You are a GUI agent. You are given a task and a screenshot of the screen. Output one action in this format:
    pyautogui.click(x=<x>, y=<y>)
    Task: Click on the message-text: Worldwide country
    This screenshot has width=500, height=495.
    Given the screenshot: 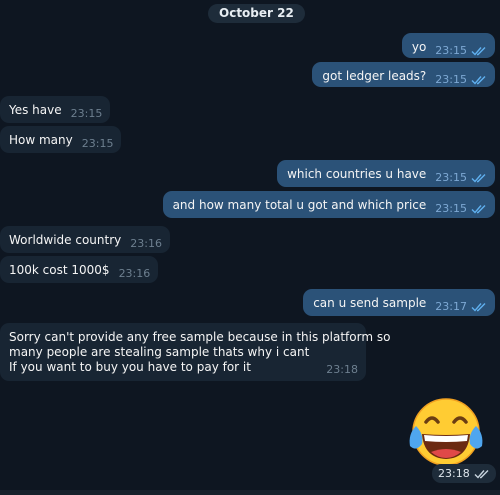 What is the action you would take?
    pyautogui.click(x=65, y=240)
    